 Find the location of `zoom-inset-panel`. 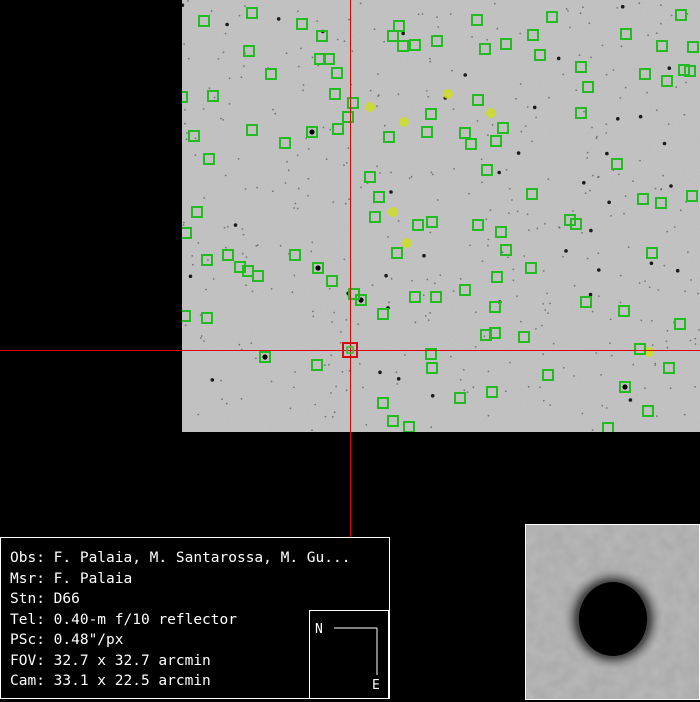

zoom-inset-panel is located at coordinates (612, 612).